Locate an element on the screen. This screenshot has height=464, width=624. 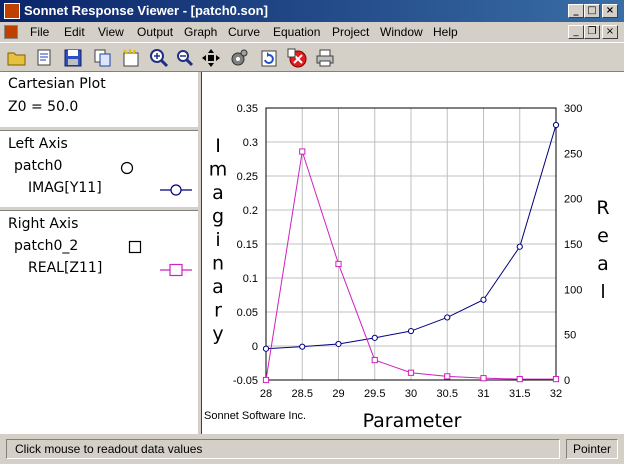
y-label-letter: g is located at coordinates (218, 217).